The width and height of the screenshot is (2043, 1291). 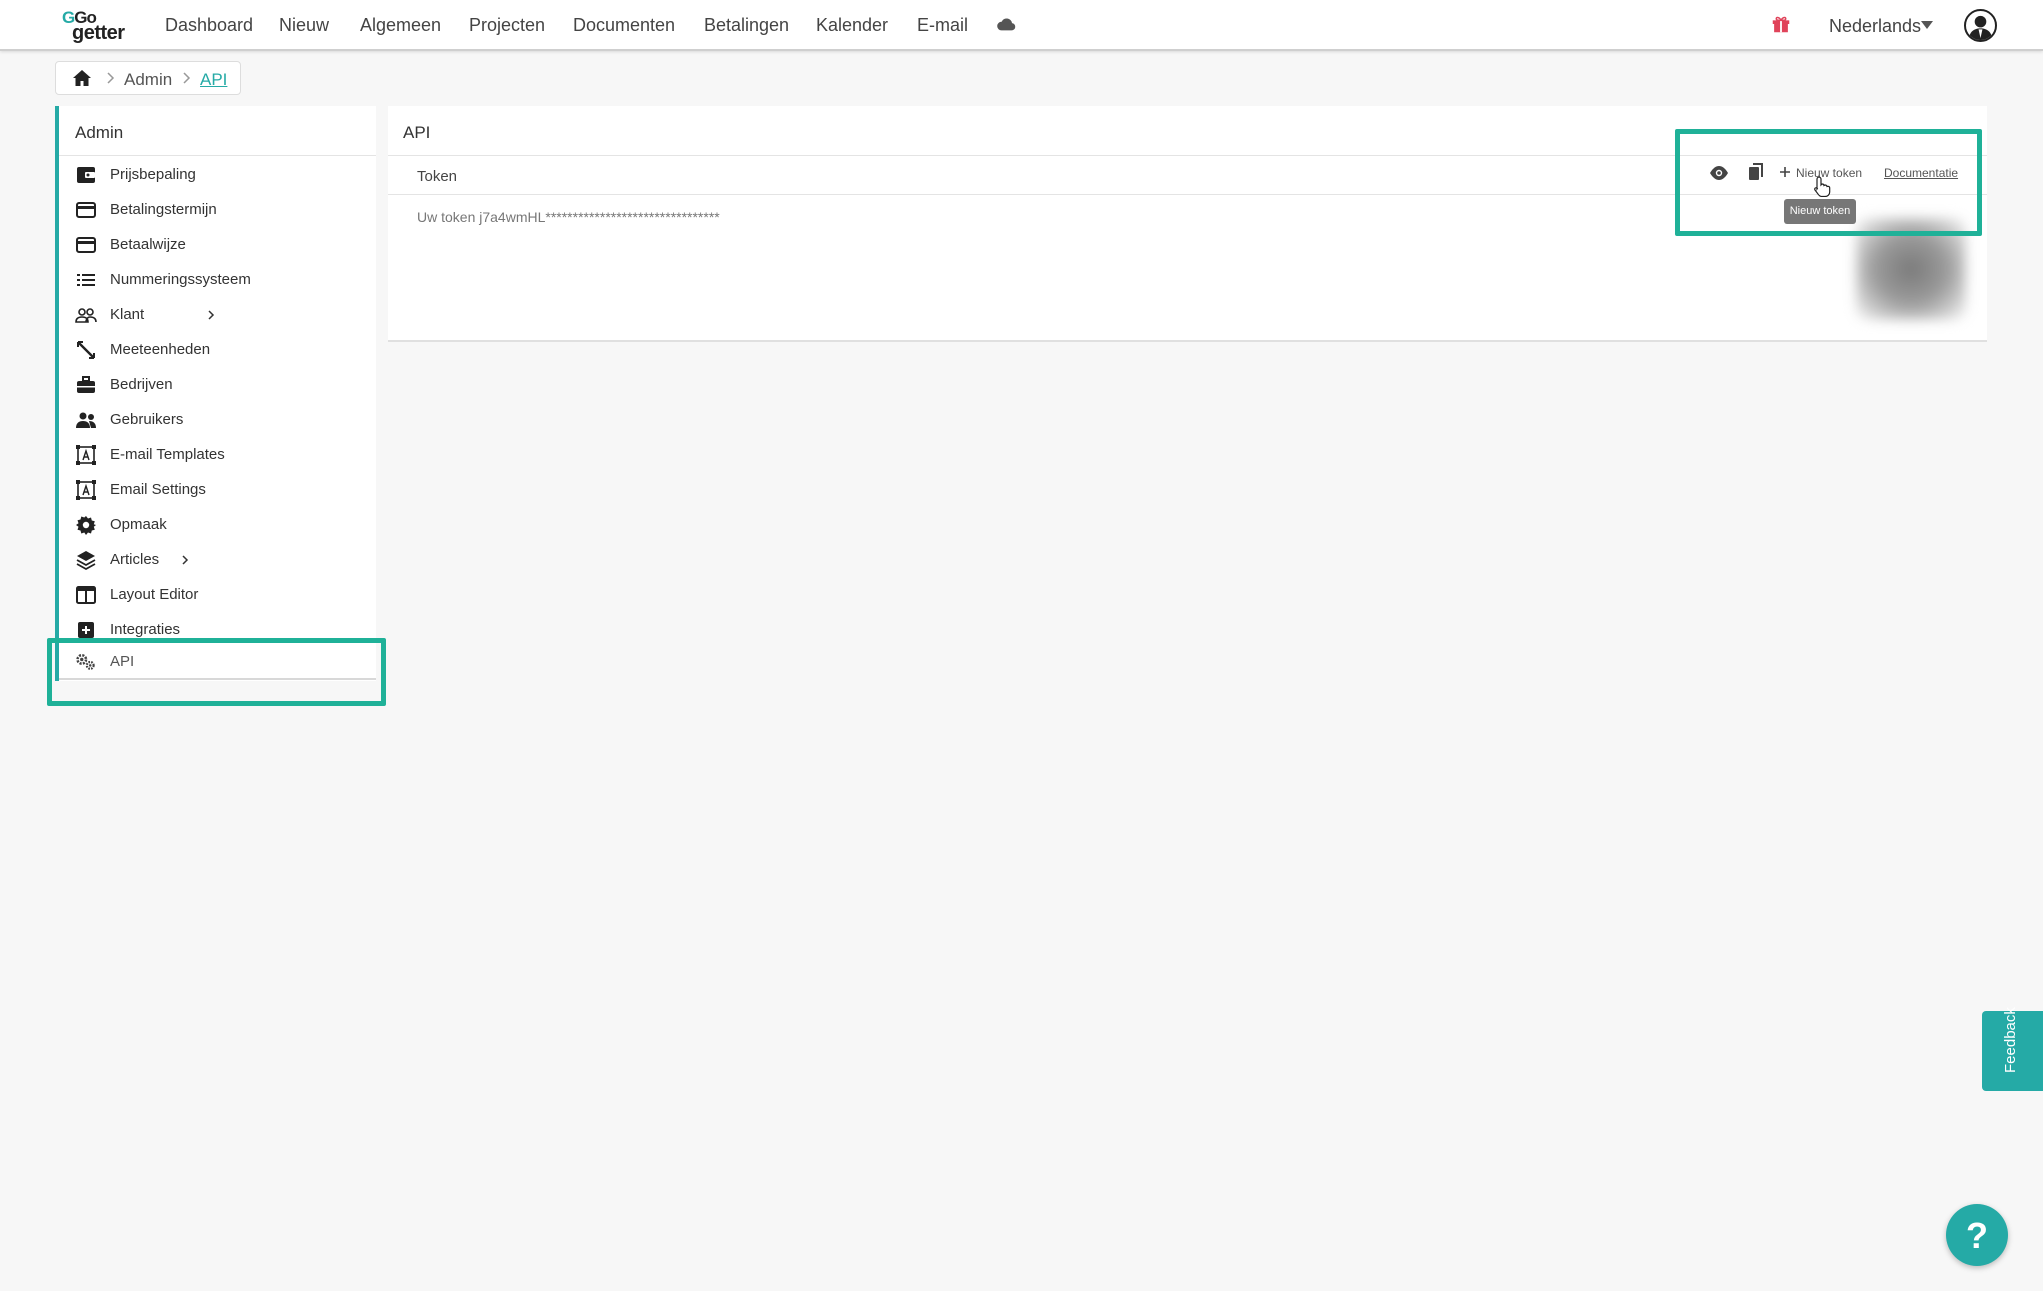 What do you see at coordinates (222, 350) in the screenshot?
I see `sidebar-item-meeteenheden: Meeteenheden` at bounding box center [222, 350].